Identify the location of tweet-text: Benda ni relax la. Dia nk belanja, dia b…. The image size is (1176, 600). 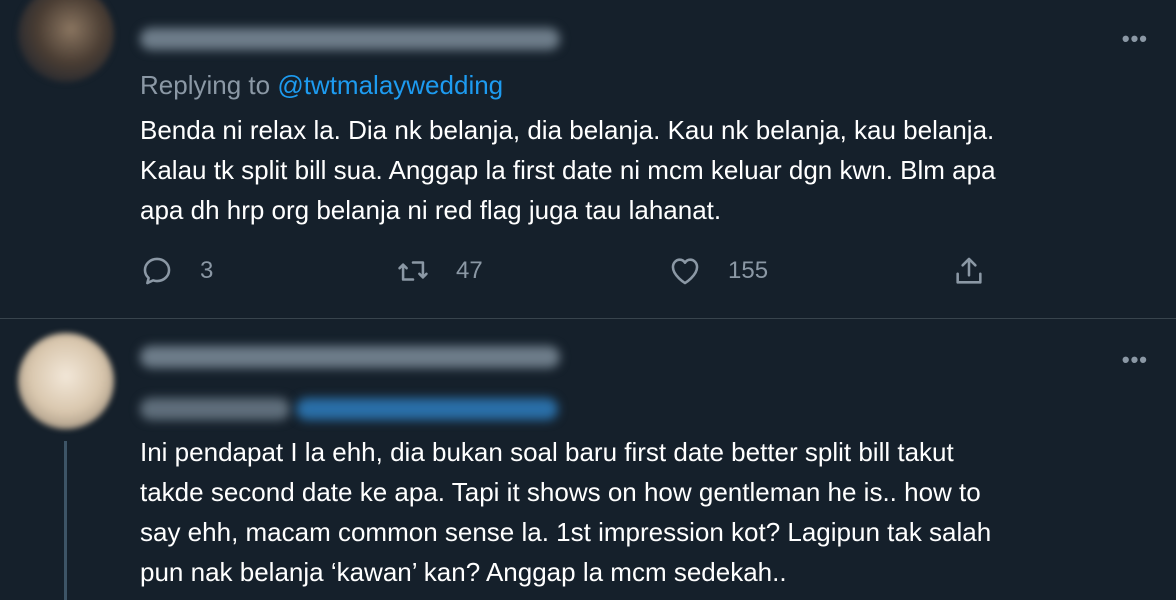
(568, 170).